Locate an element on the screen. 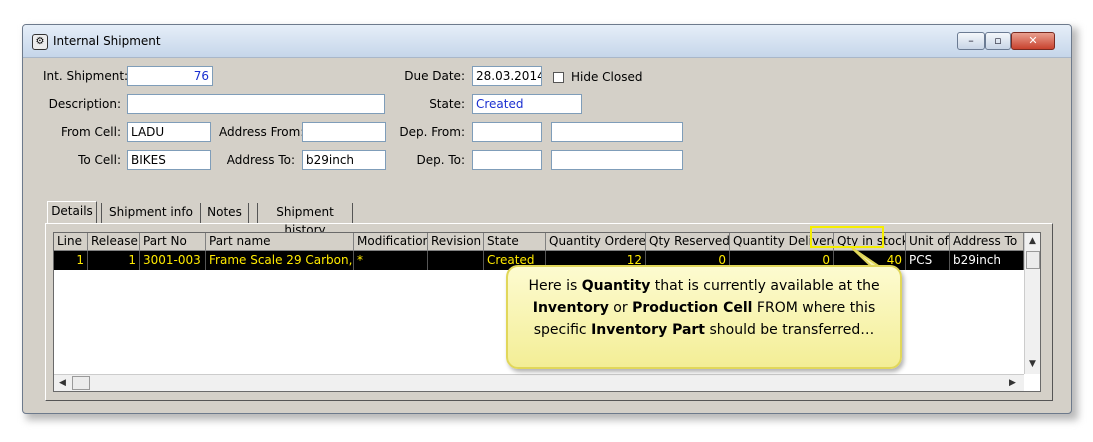  cell-line: 1 is located at coordinates (71, 260).